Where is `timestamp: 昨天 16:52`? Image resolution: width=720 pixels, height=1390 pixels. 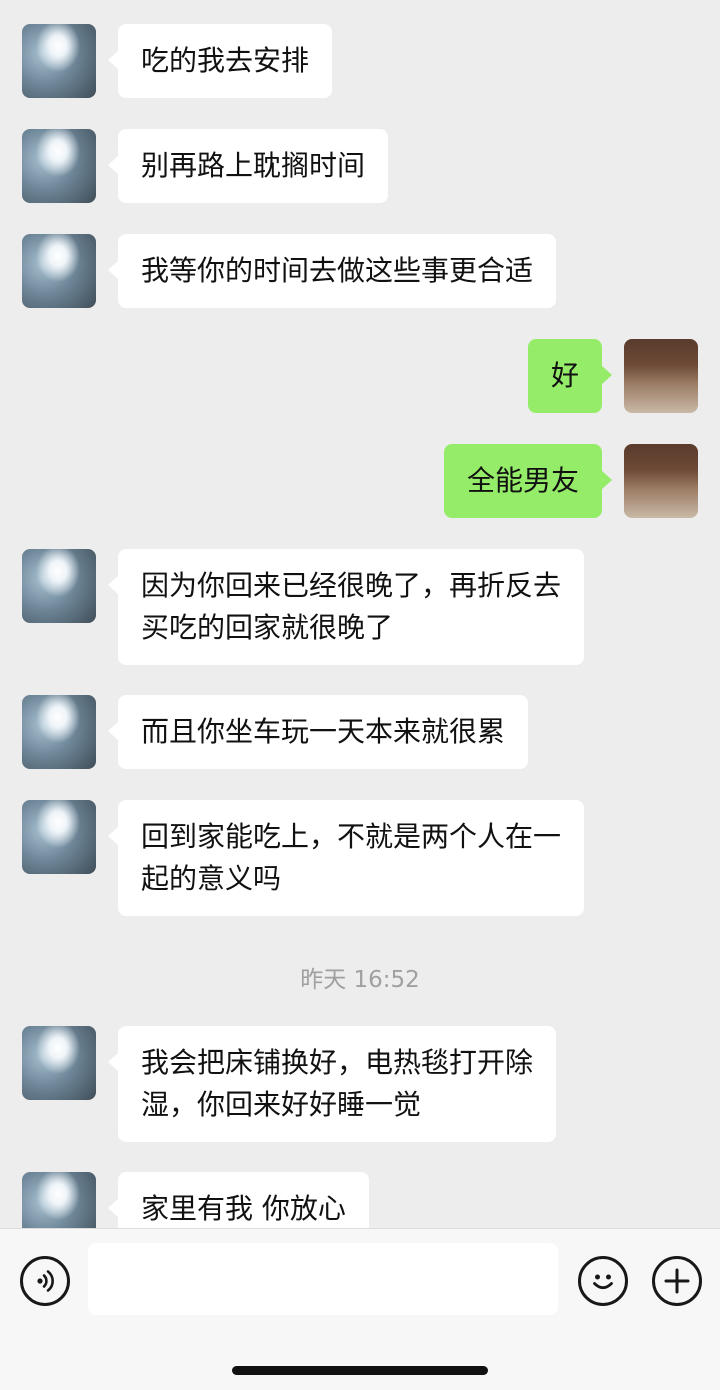 timestamp: 昨天 16:52 is located at coordinates (360, 980).